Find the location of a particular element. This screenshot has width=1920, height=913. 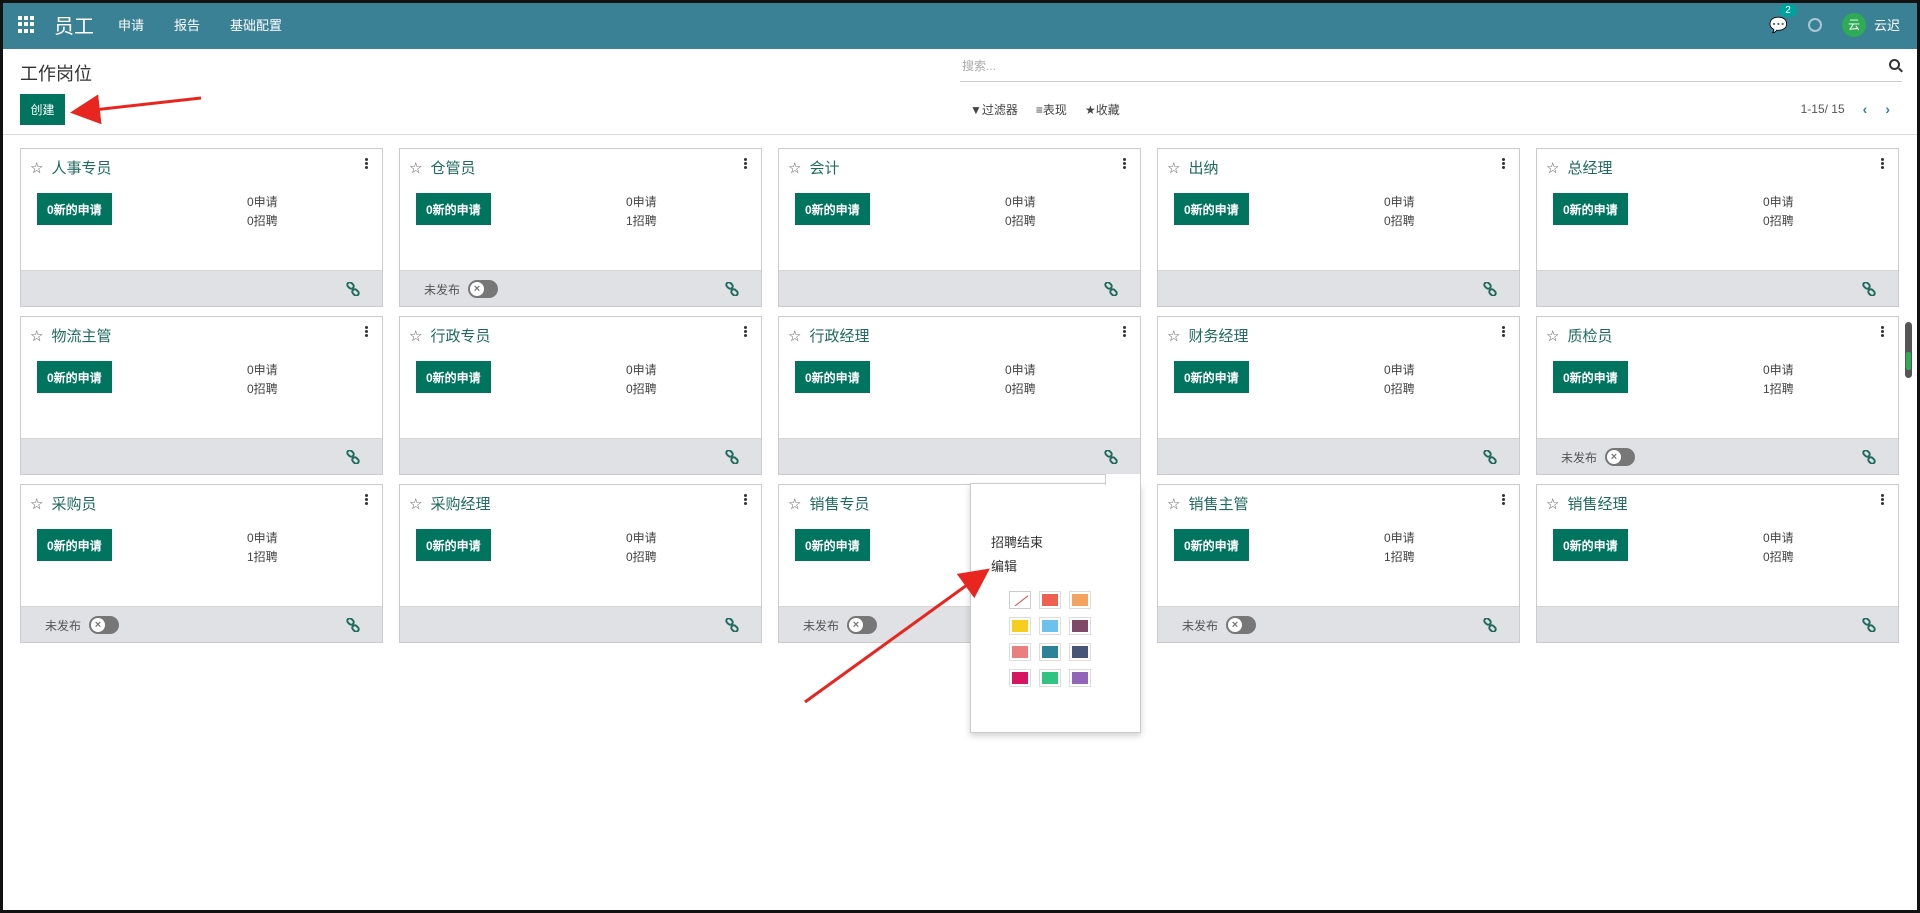

job-card: ☆ 销售主管 0新的申请 0申请 1招聘 未发布 is located at coordinates (1338, 563).